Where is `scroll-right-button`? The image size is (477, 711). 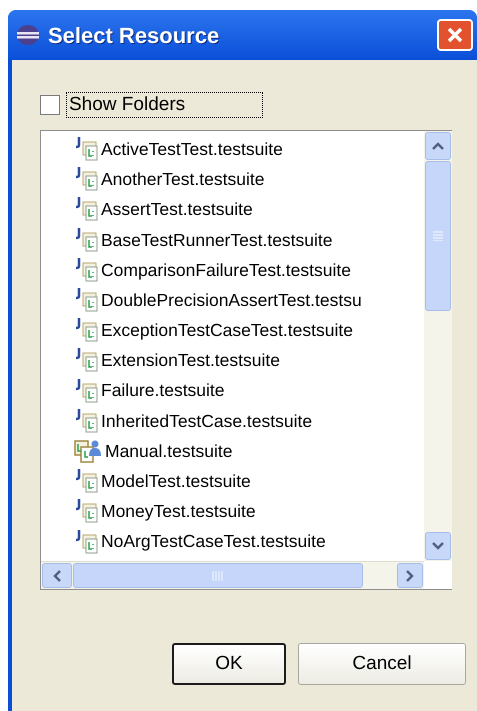
scroll-right-button is located at coordinates (410, 575).